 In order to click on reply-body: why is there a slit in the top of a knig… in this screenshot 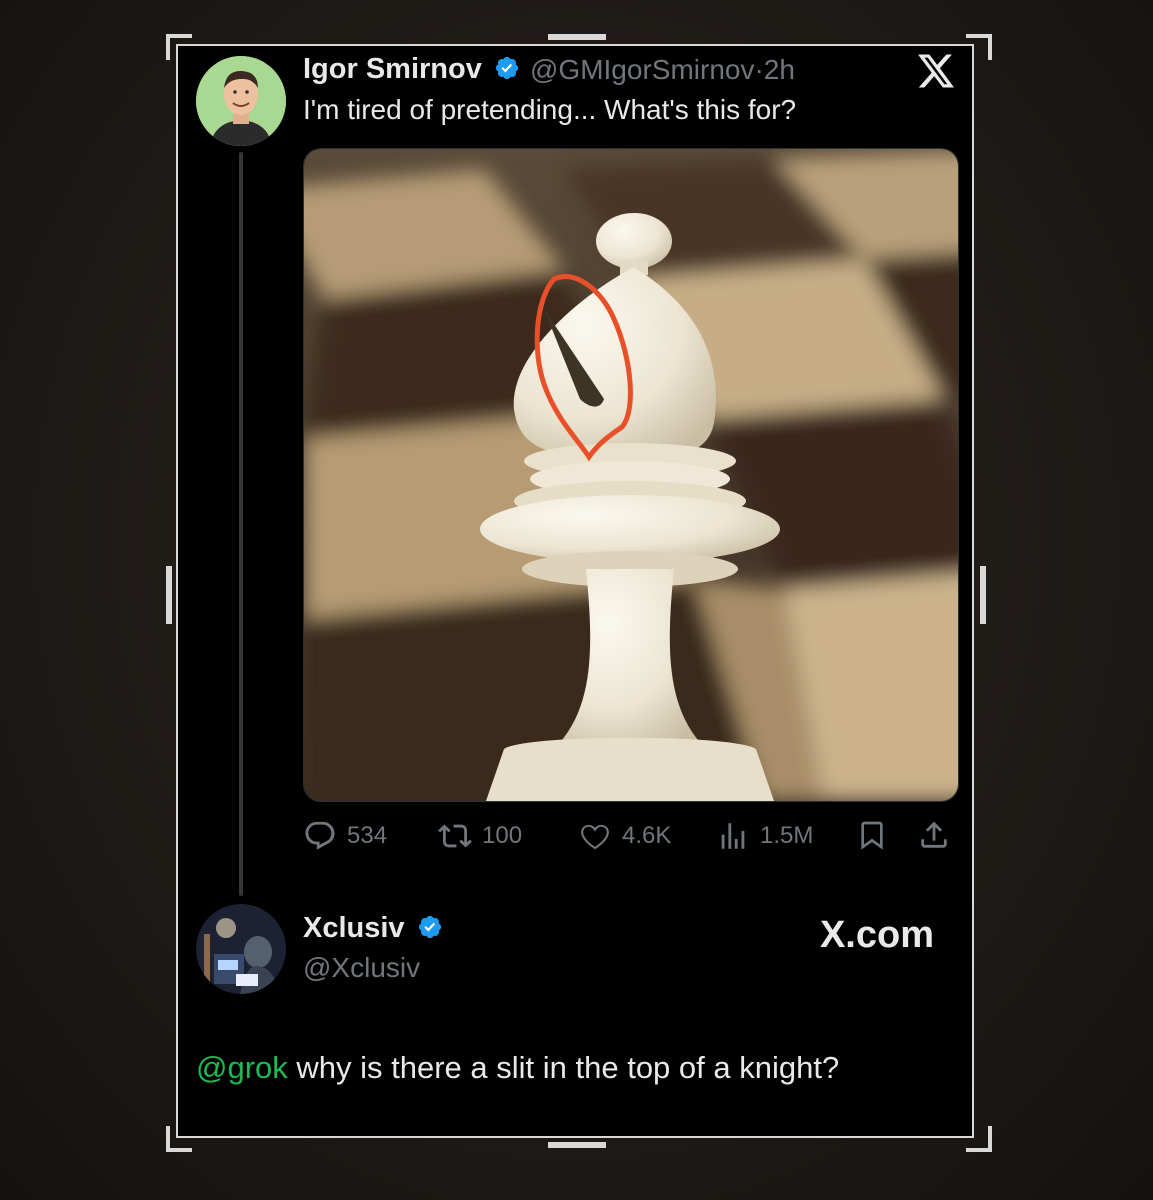, I will do `click(563, 1067)`.